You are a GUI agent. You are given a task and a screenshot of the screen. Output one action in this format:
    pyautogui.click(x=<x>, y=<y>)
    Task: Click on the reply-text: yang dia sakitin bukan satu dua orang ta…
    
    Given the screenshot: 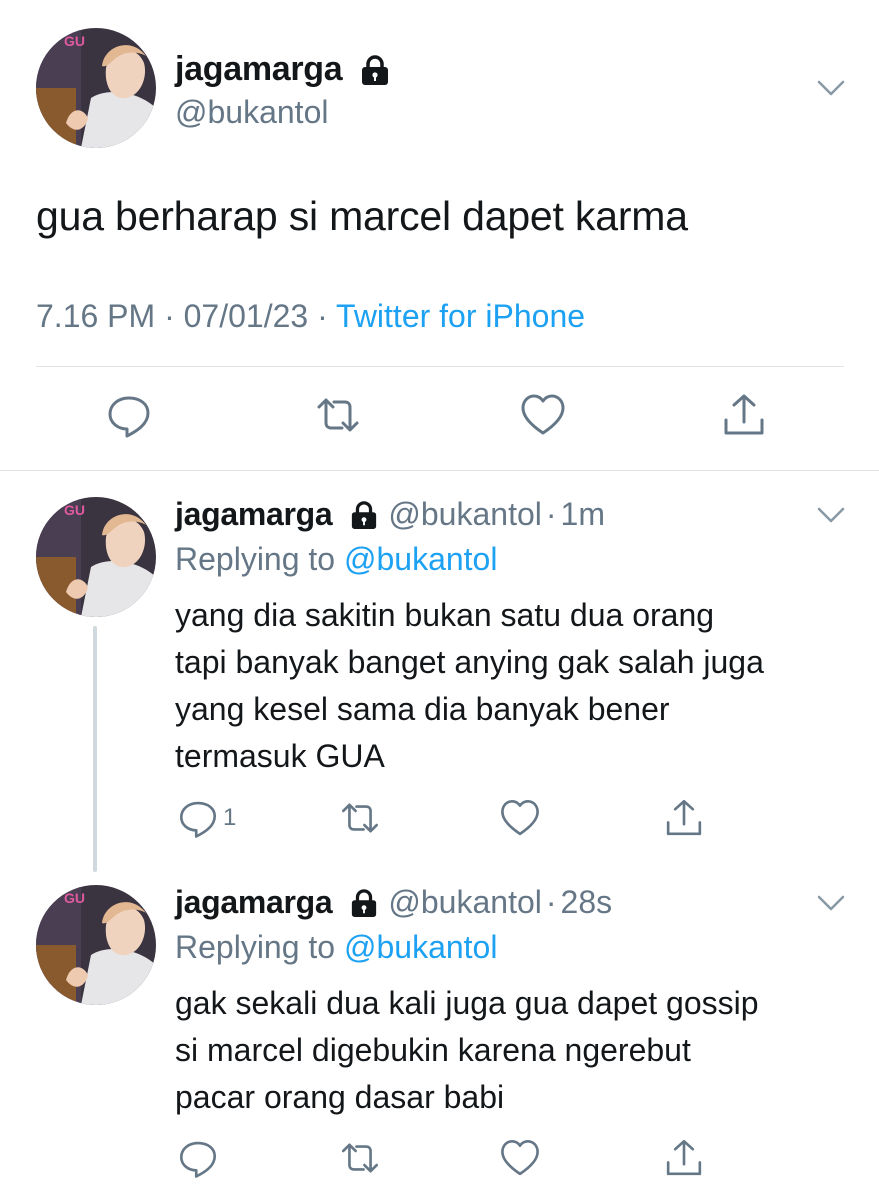 What is the action you would take?
    pyautogui.click(x=469, y=686)
    